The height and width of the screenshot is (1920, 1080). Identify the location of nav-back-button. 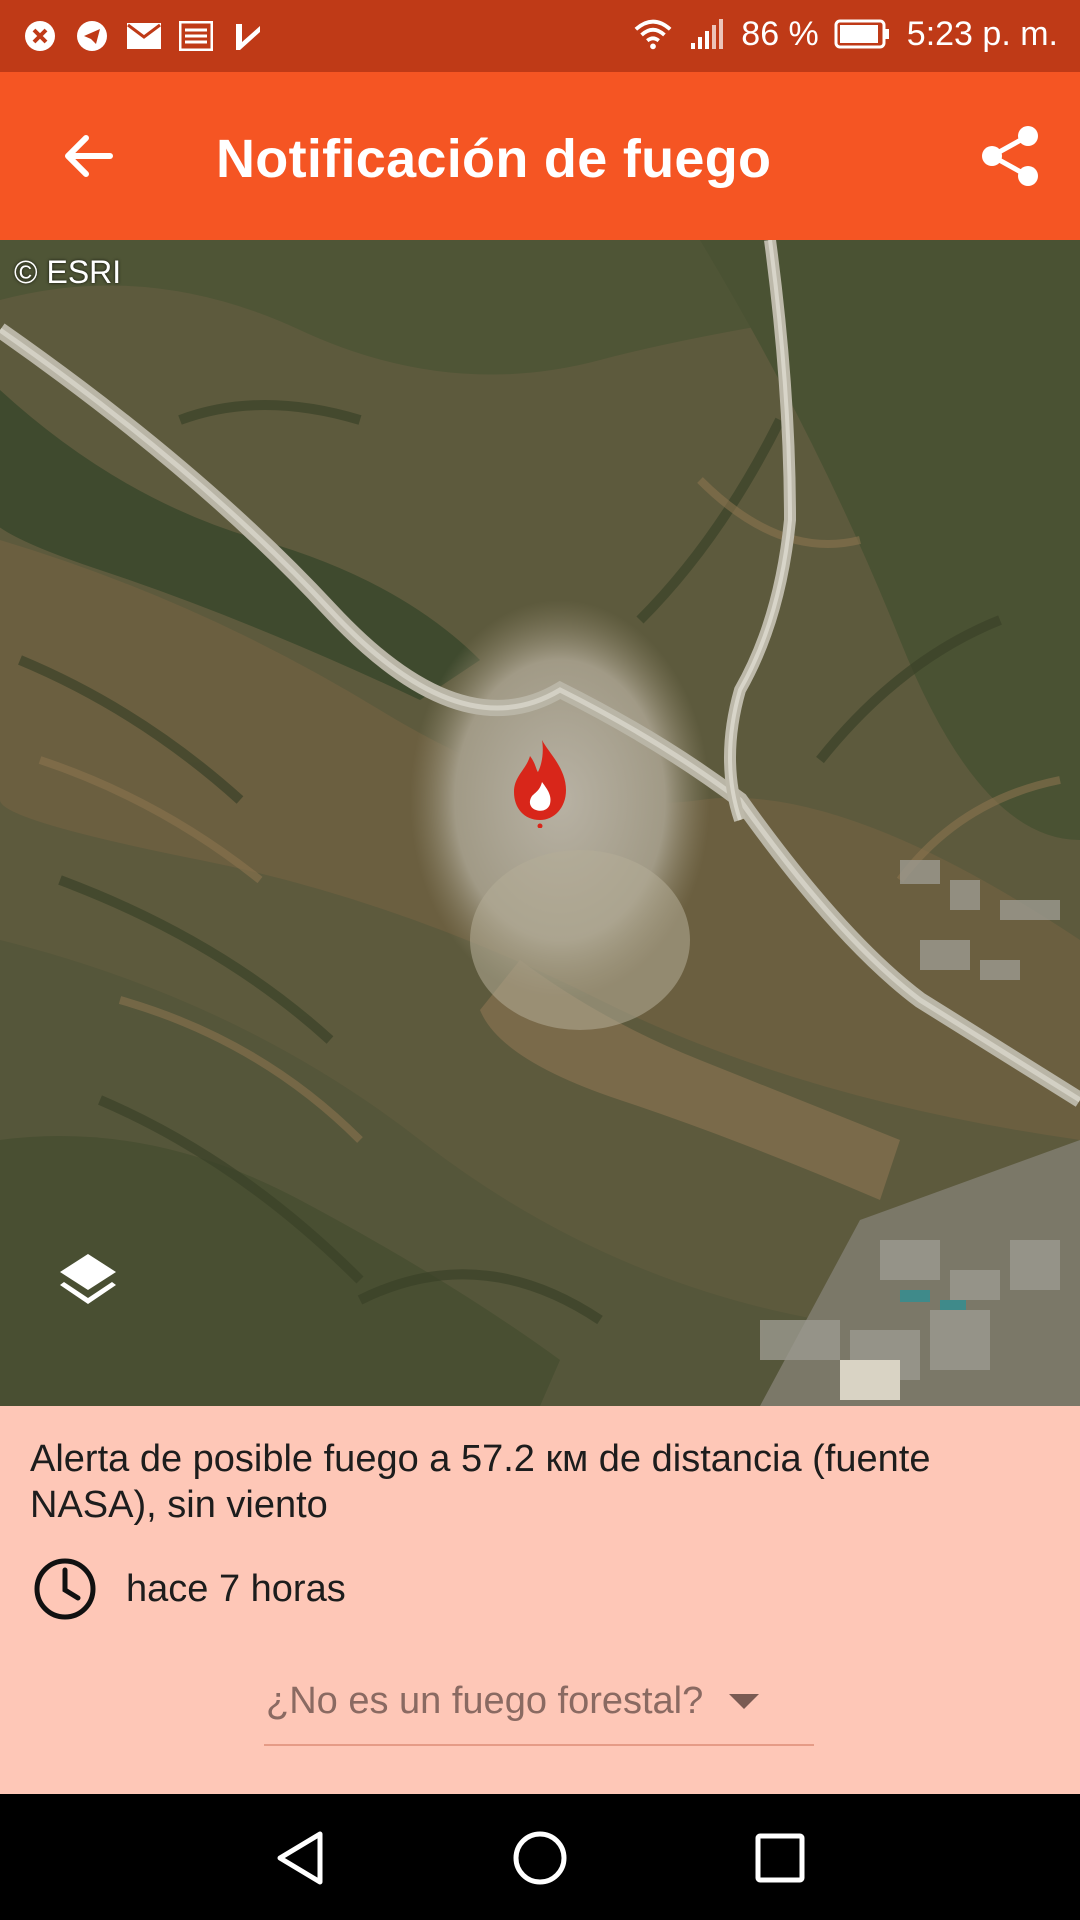
(300, 1858).